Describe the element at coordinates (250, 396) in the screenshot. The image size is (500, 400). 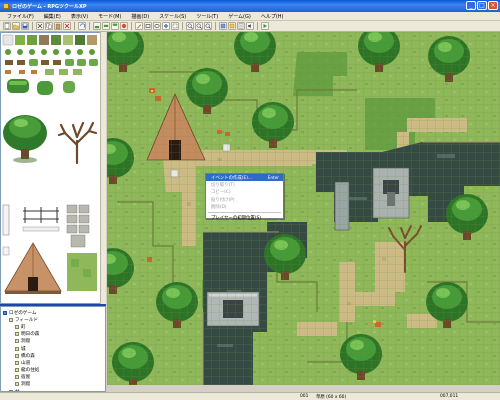
I see `status-bar: 001 草原 (60 x 60) 007,011` at that location.